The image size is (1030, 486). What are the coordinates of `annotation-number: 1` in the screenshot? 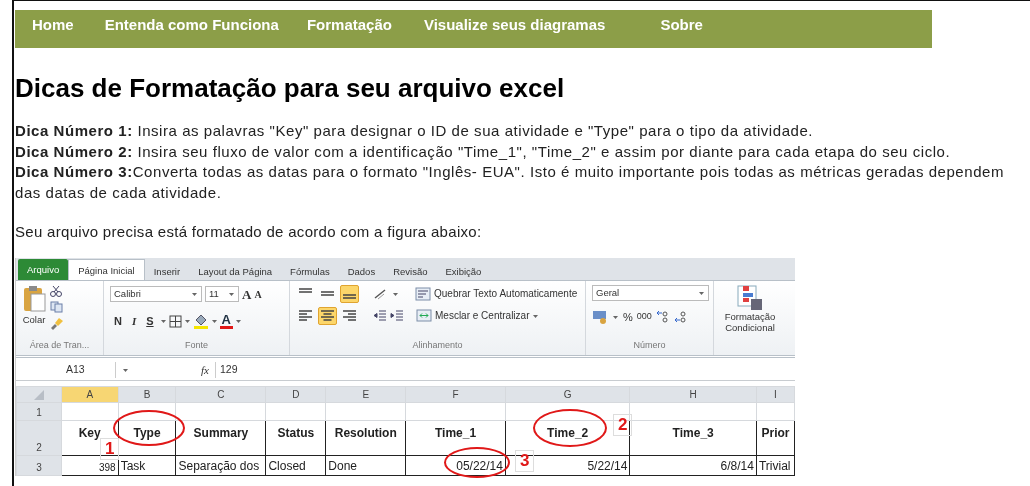 It's located at (110, 448).